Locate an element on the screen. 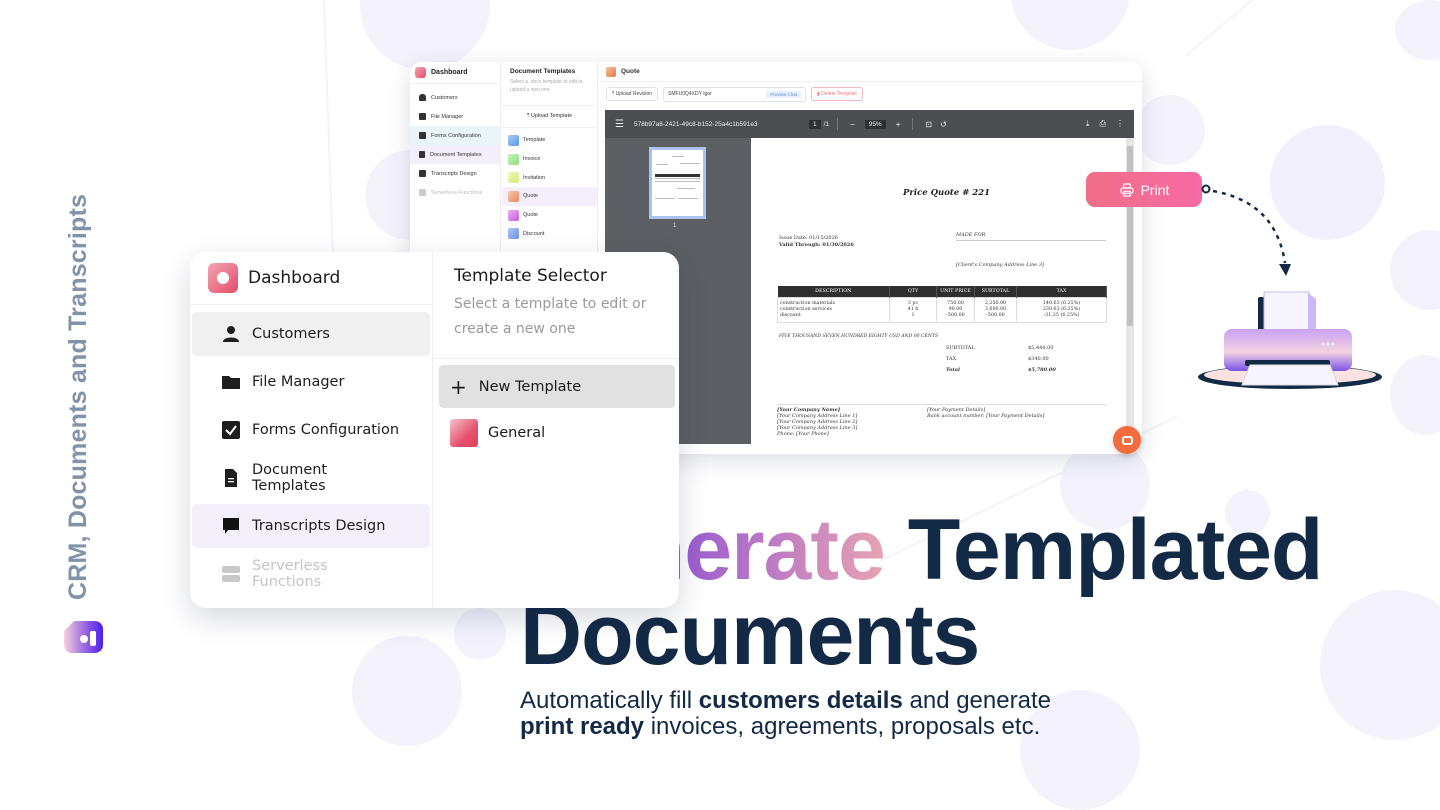 The height and width of the screenshot is (810, 1440). zoom-out-icon: − is located at coordinates (852, 124).